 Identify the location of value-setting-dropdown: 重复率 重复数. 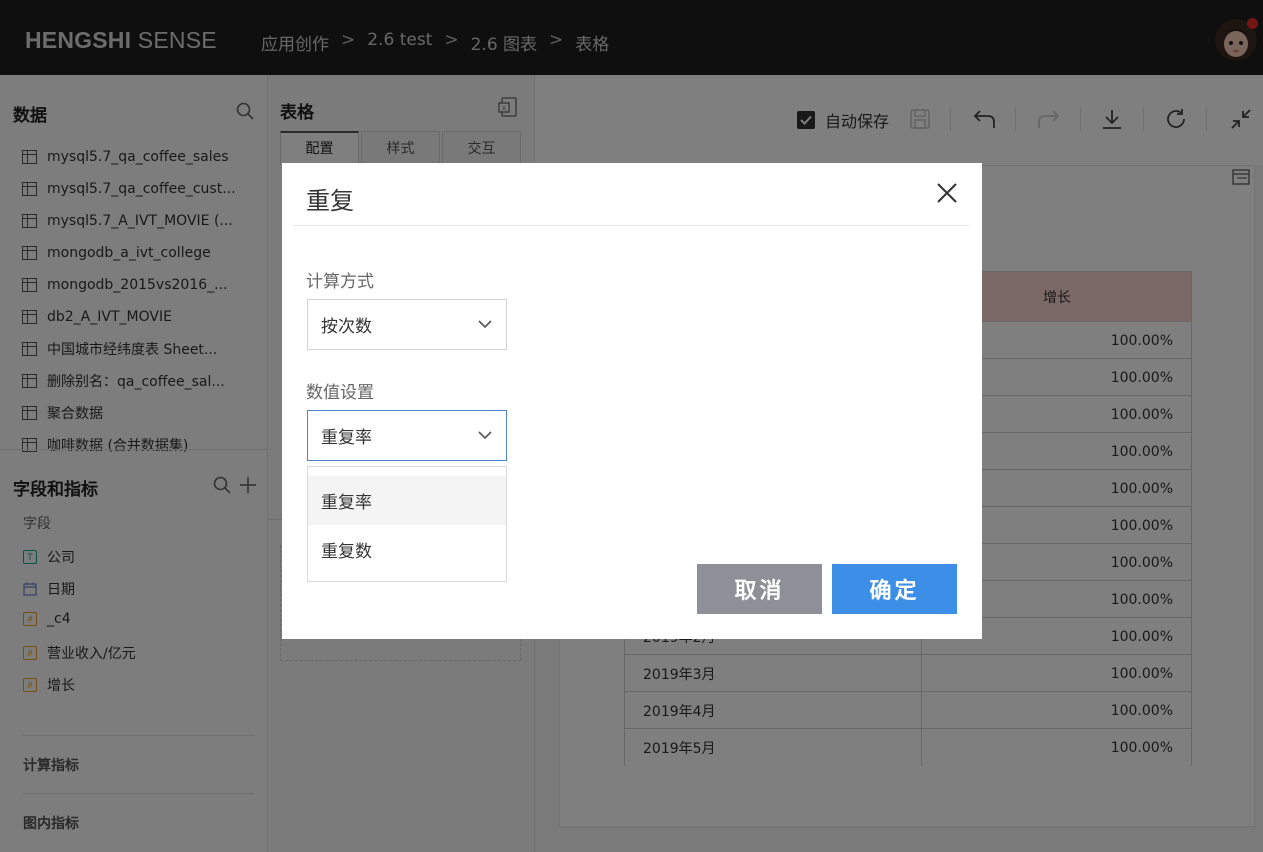
(407, 524).